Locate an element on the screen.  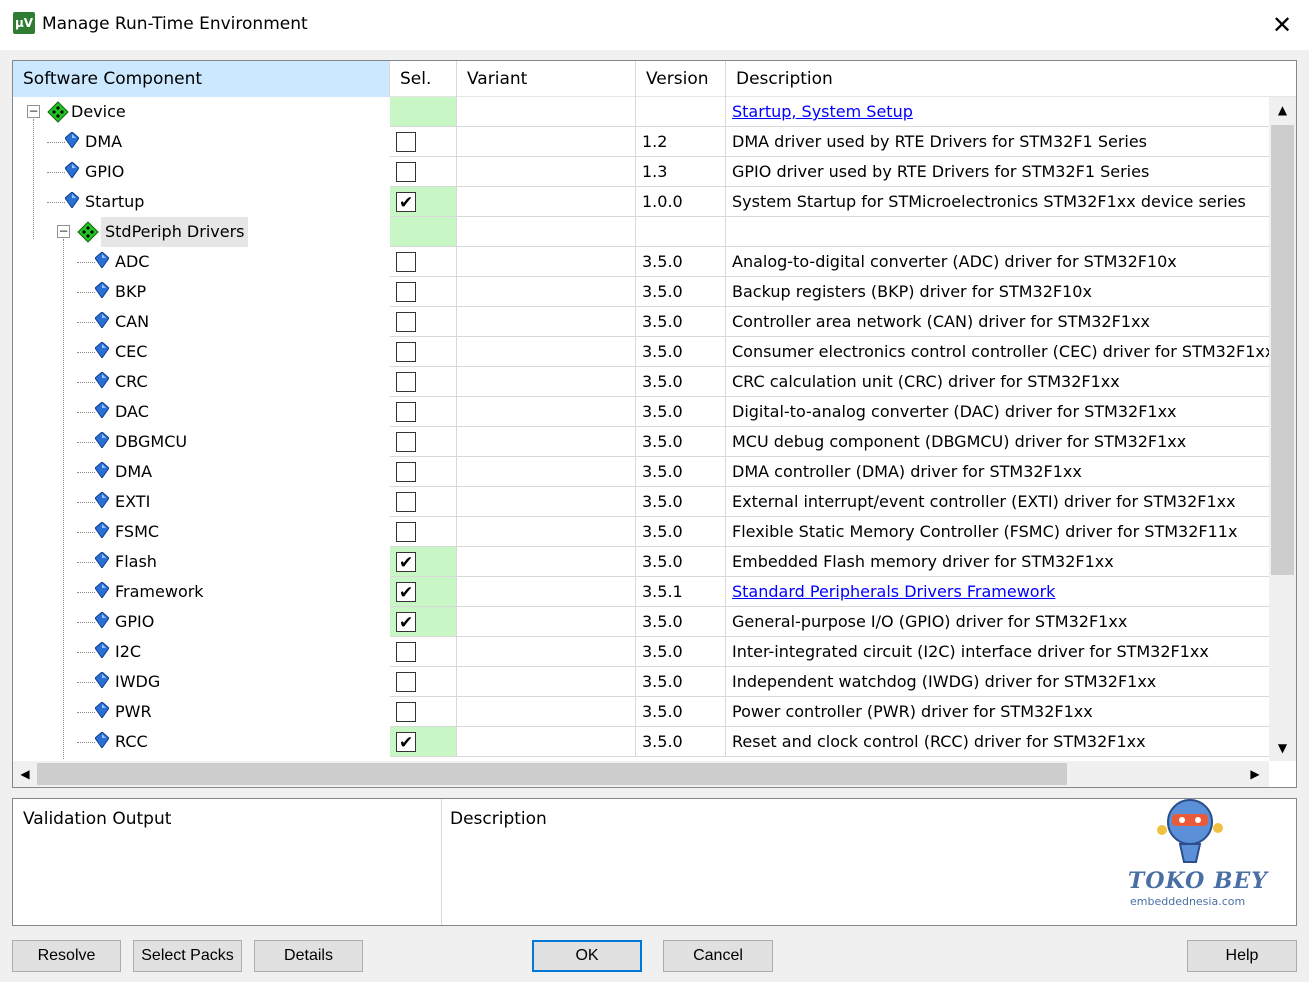
component-cell: CEC is located at coordinates (201, 352).